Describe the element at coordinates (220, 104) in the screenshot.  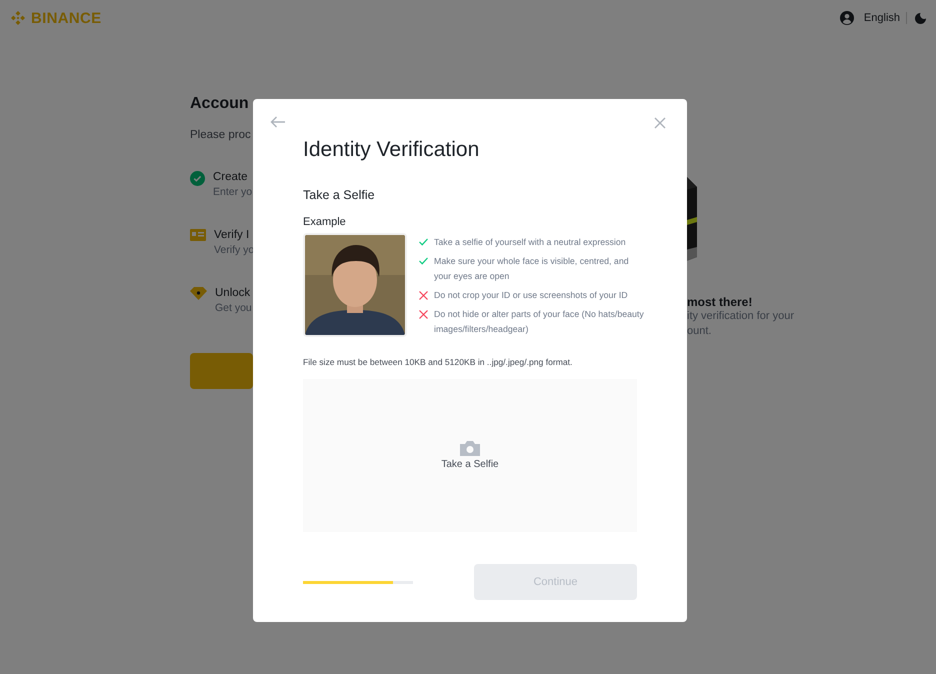
I see `page-title: Accoun` at that location.